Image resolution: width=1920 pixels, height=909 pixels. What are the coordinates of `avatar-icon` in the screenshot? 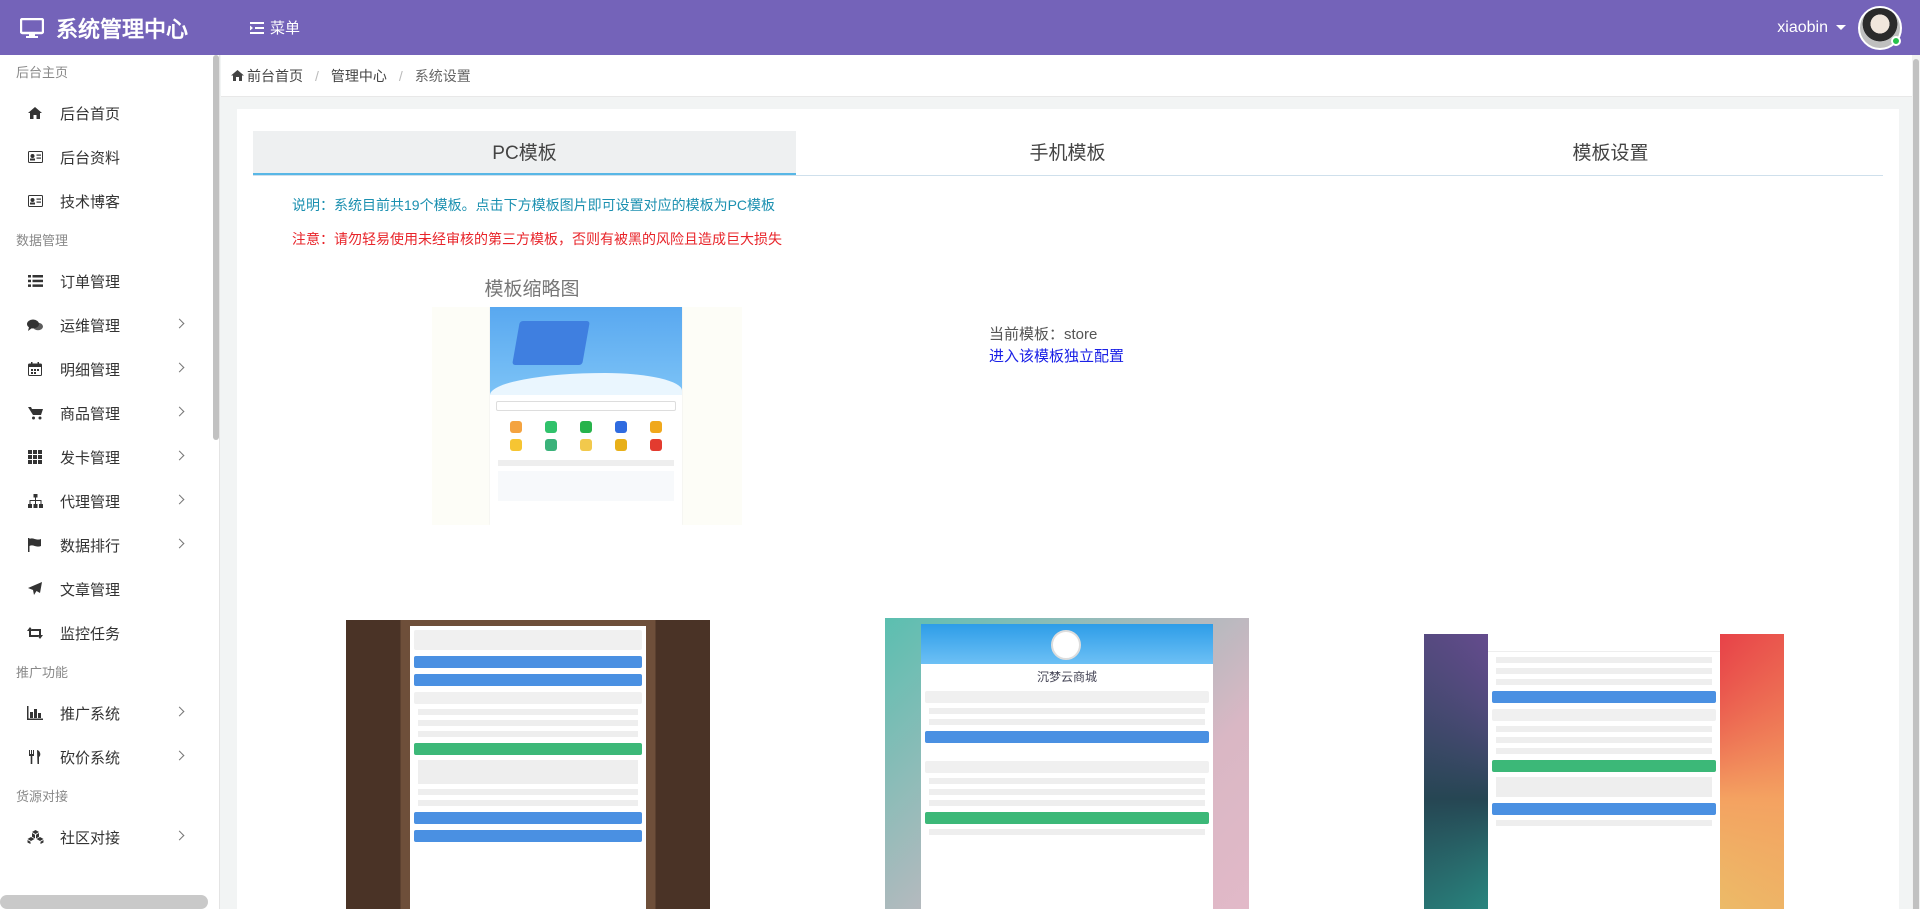 It's located at (1066, 645).